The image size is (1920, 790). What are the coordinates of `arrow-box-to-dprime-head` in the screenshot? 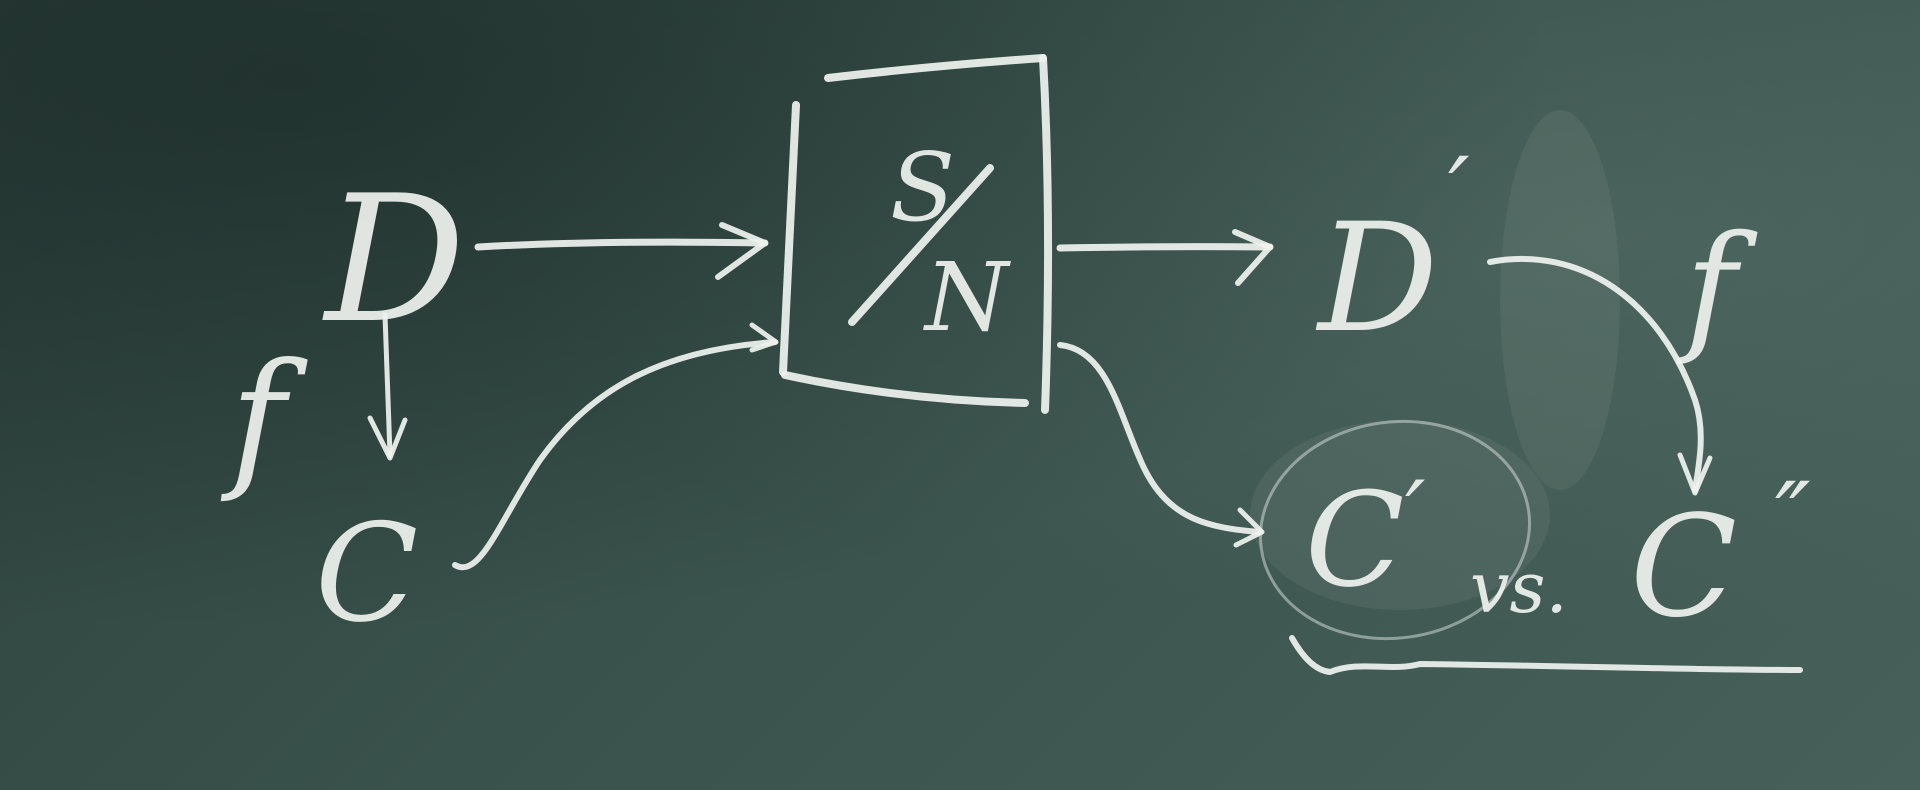 It's located at (1252, 257).